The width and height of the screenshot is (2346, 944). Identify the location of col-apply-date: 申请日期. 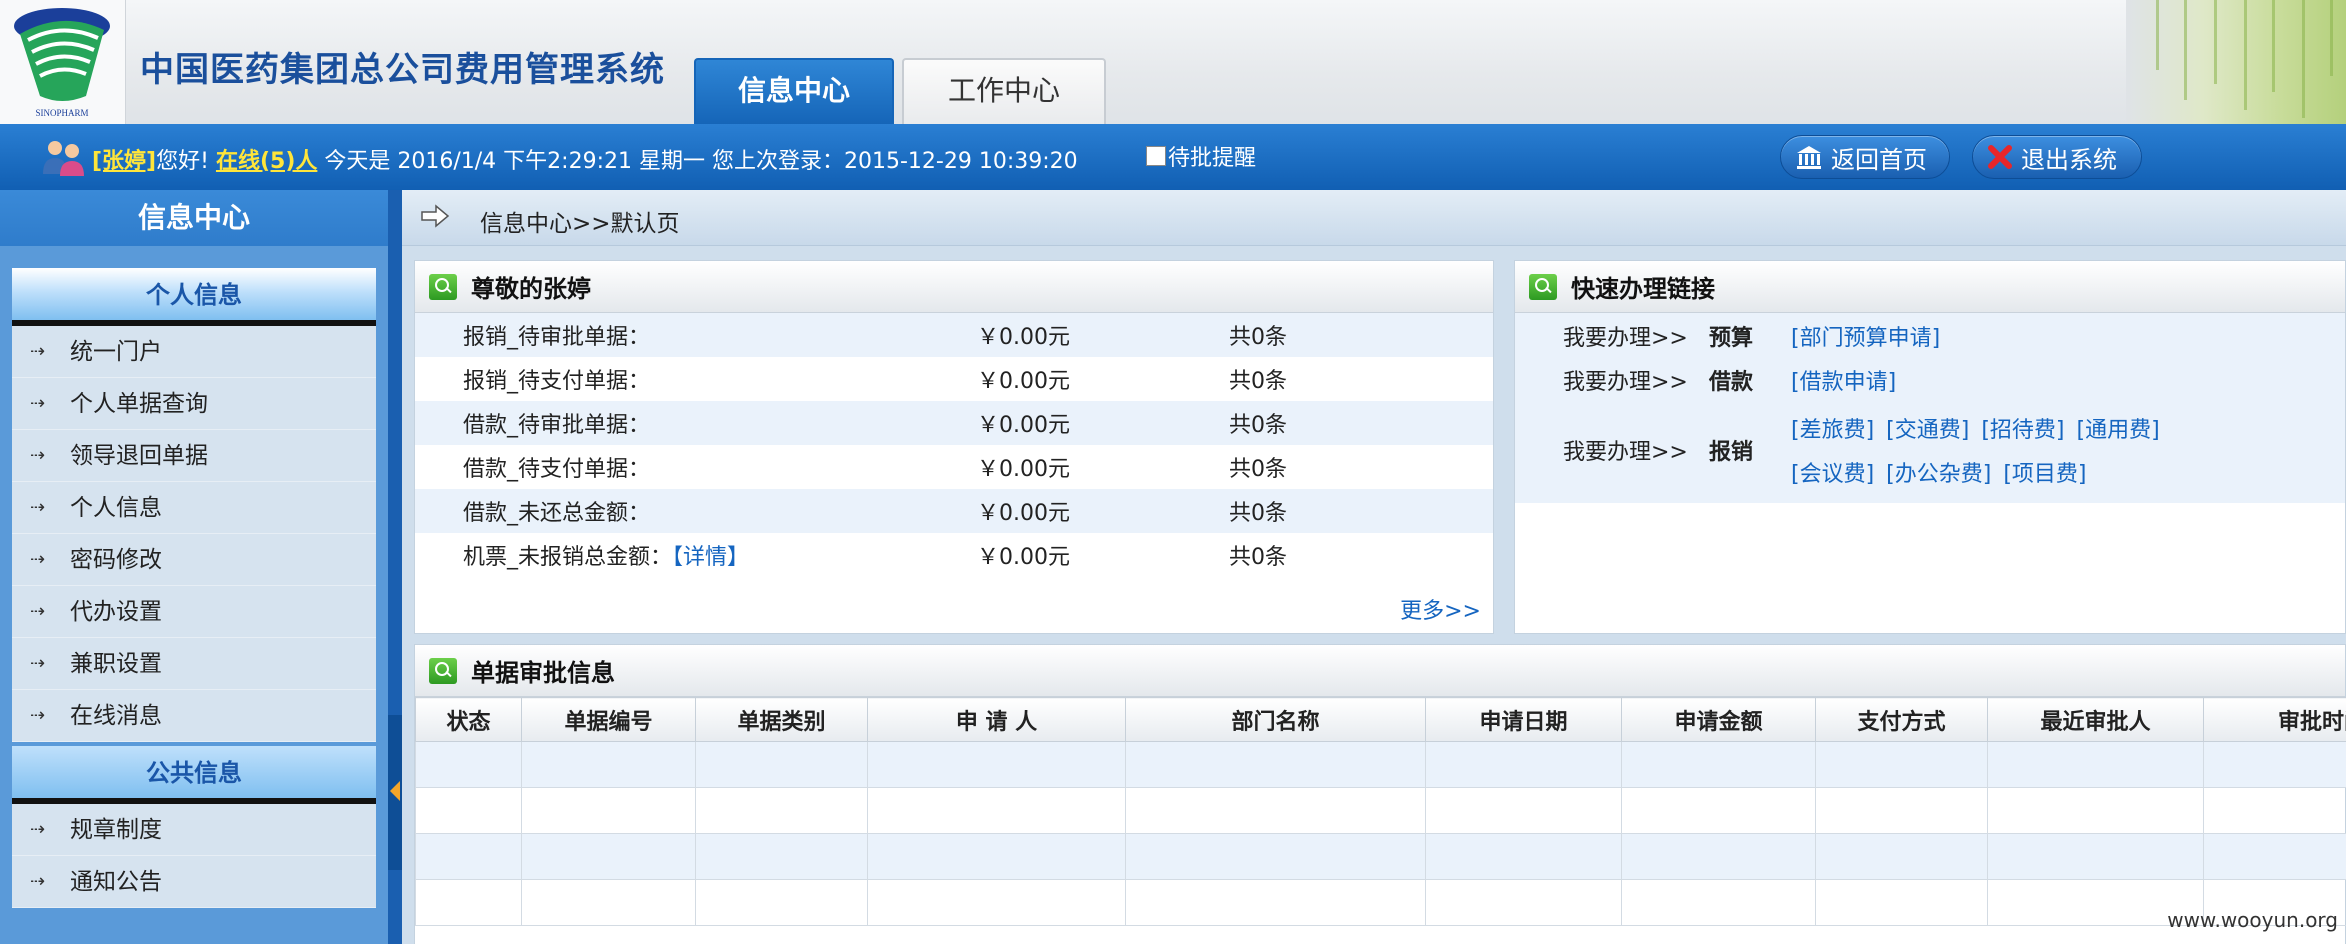
(1523, 719).